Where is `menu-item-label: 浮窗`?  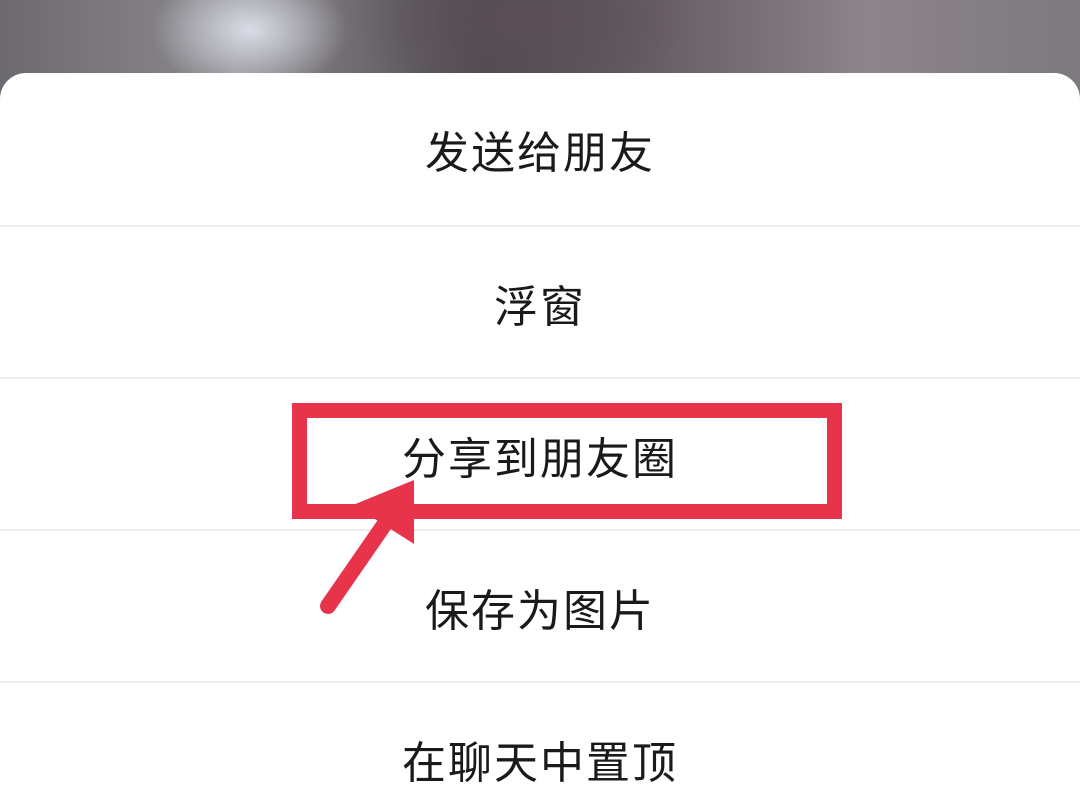
menu-item-label: 浮窗 is located at coordinates (540, 307).